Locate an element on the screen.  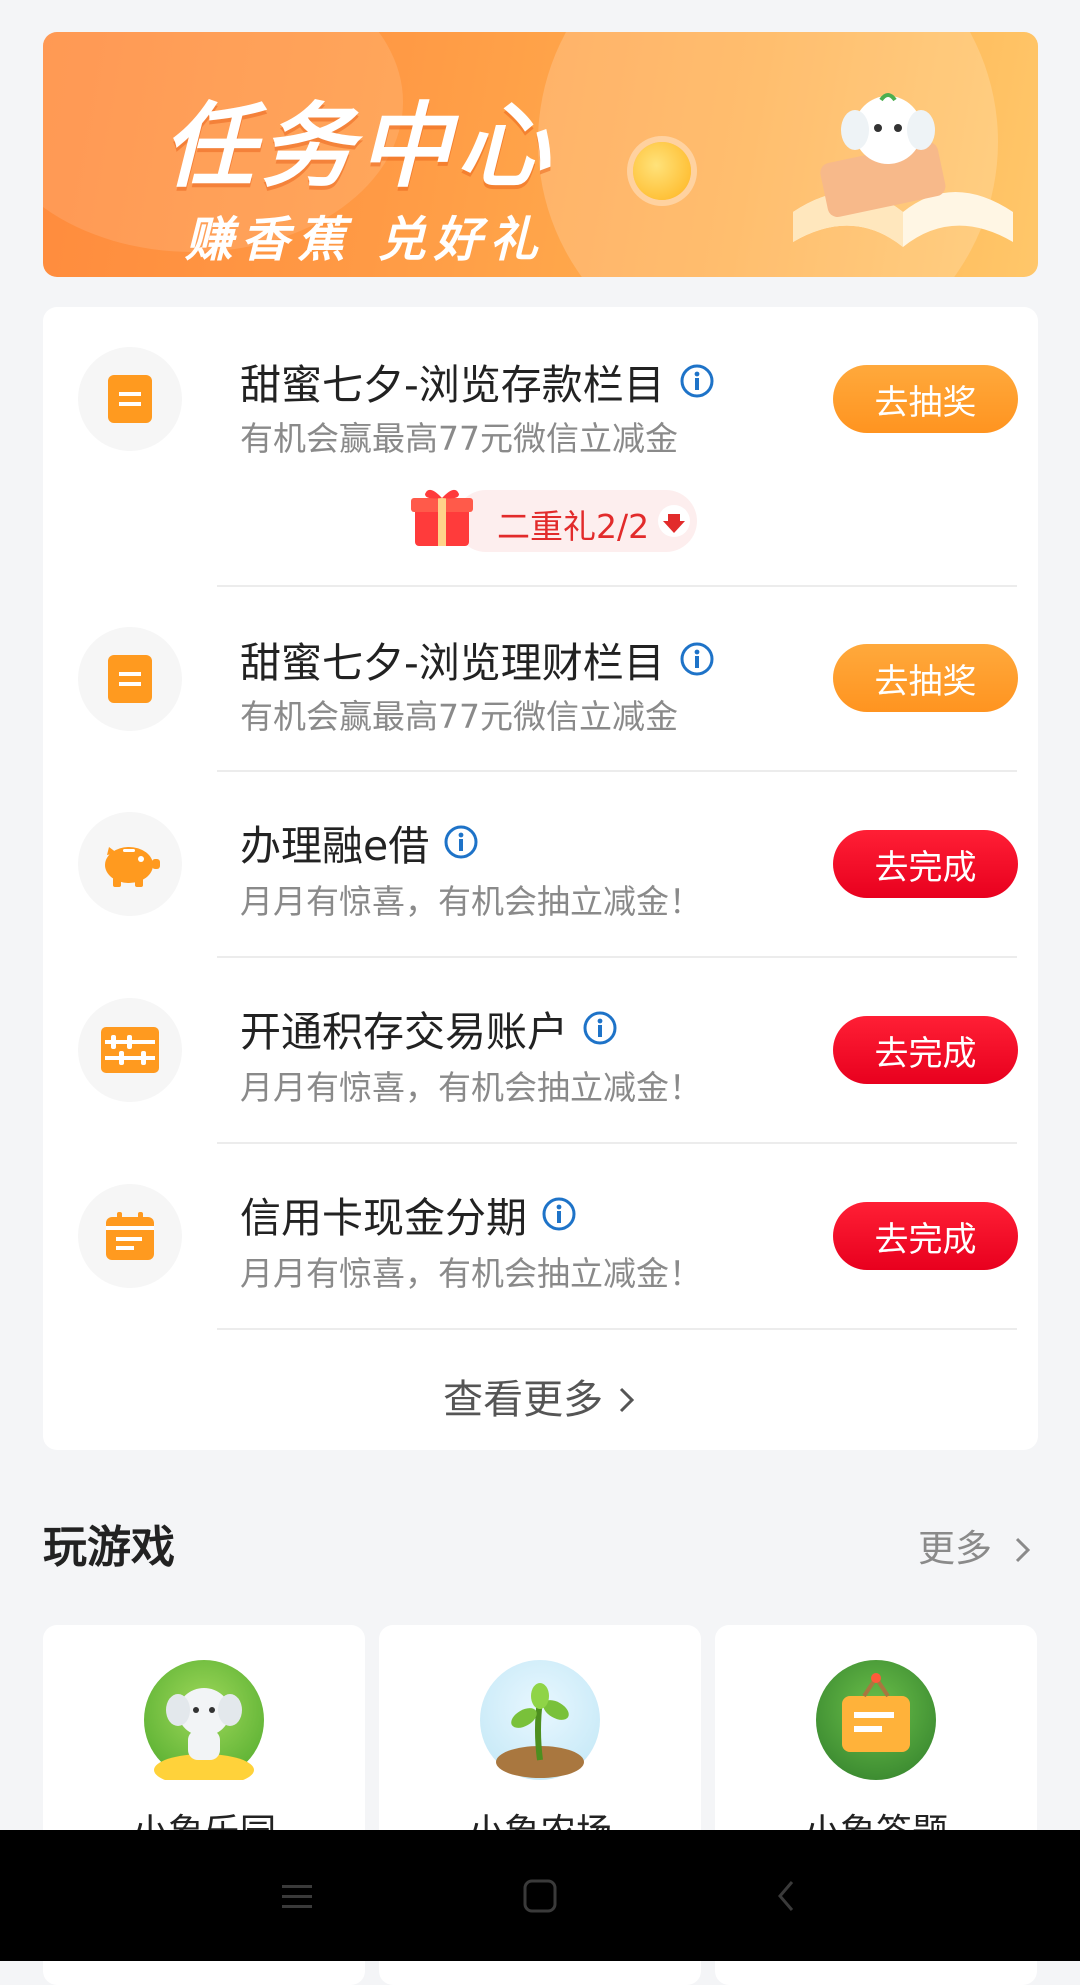
see-more-link: 查看更多 is located at coordinates (540, 1396).